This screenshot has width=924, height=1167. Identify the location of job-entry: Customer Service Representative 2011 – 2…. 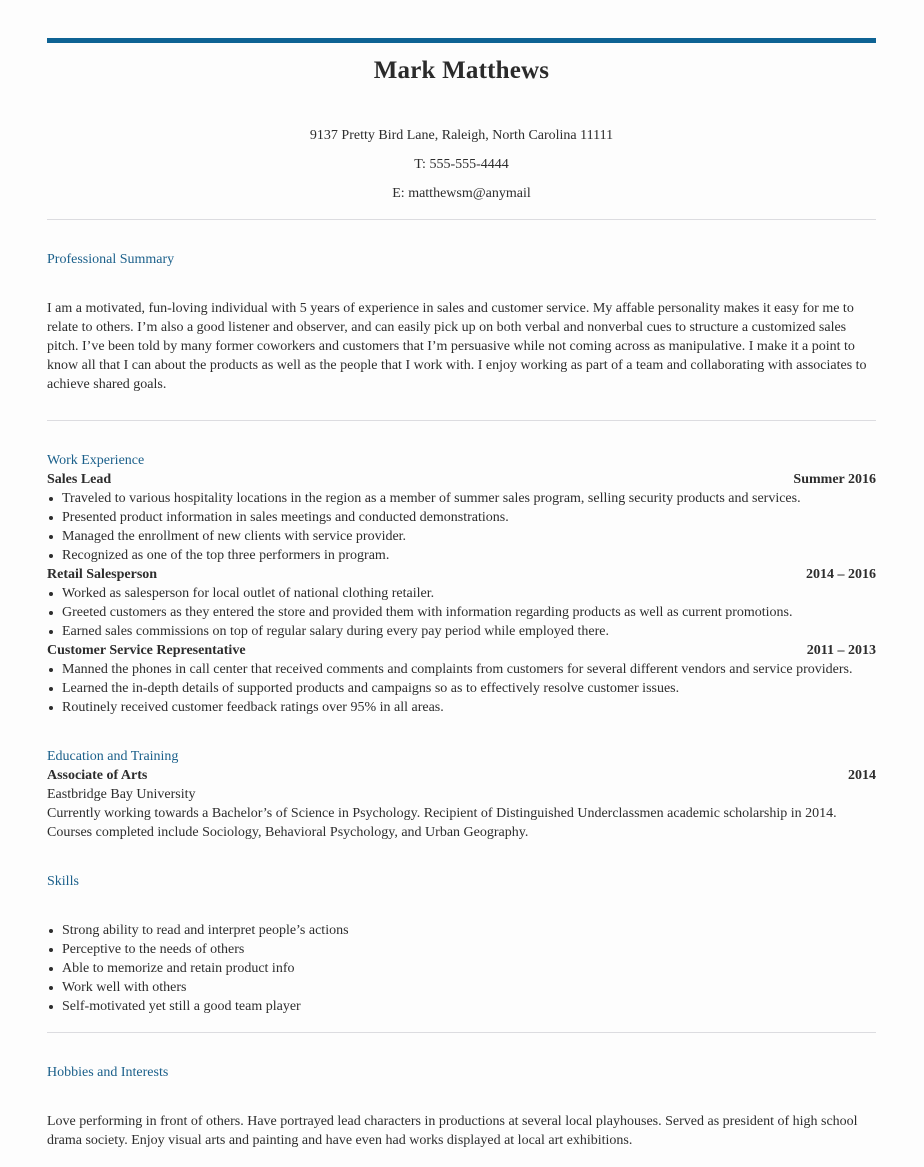
(461, 679).